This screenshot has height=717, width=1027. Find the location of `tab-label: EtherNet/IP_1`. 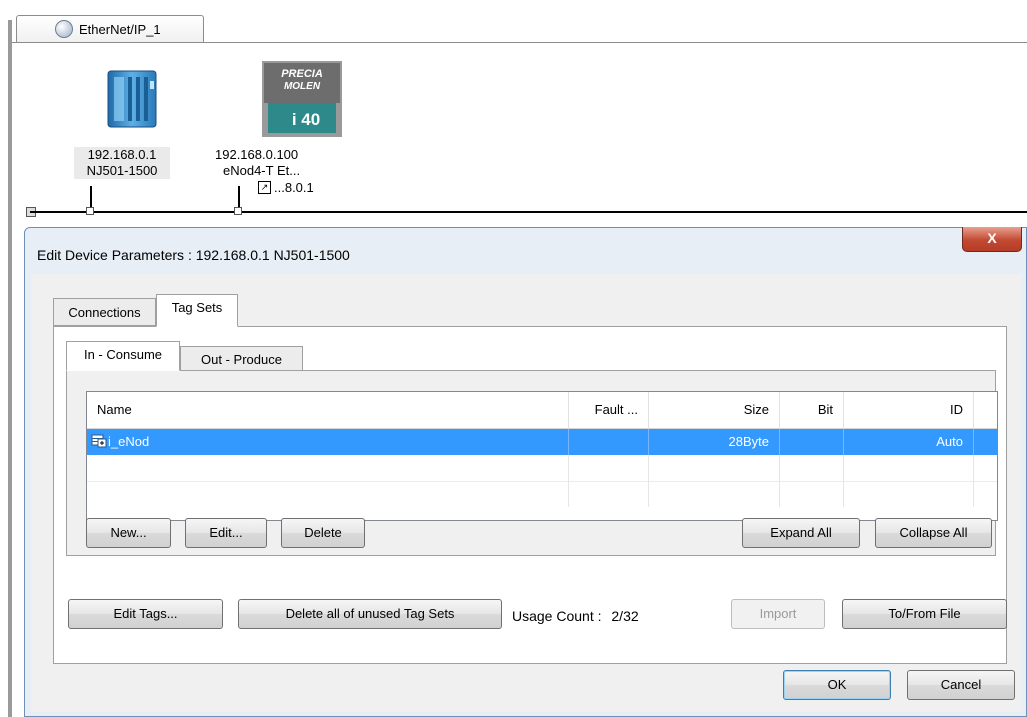

tab-label: EtherNet/IP_1 is located at coordinates (120, 29).